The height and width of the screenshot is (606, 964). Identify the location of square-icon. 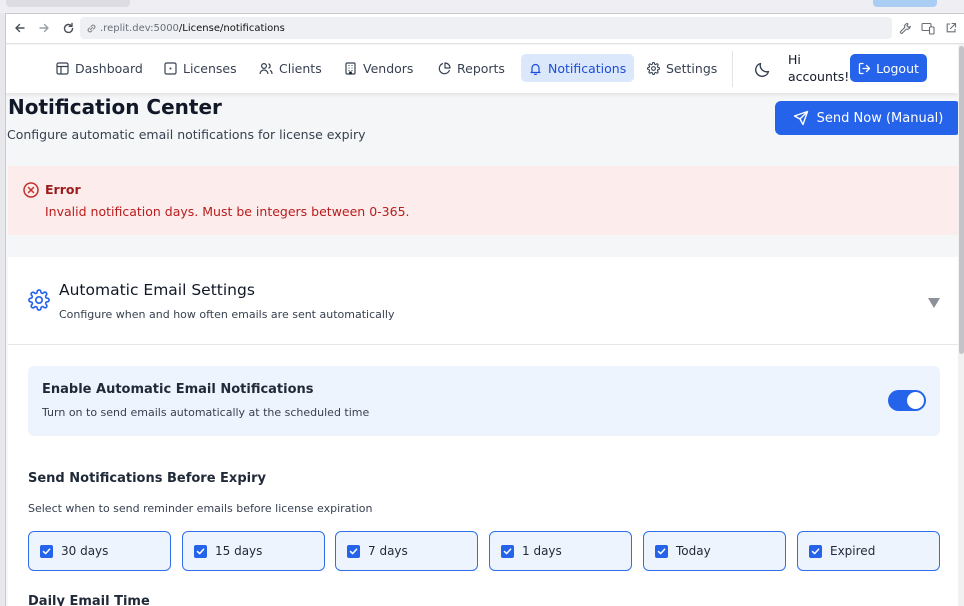
(170, 68).